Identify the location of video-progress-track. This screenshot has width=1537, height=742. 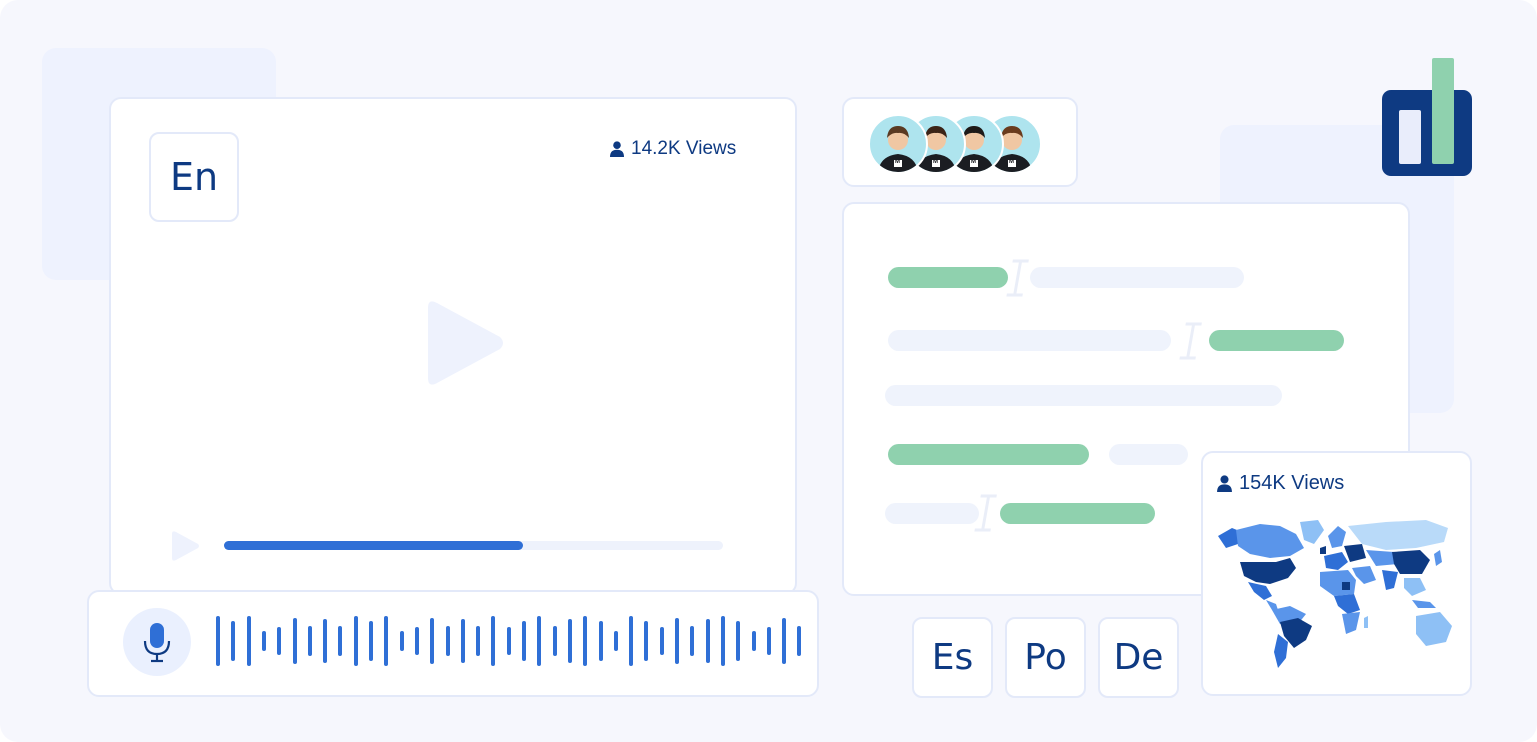
(473, 545).